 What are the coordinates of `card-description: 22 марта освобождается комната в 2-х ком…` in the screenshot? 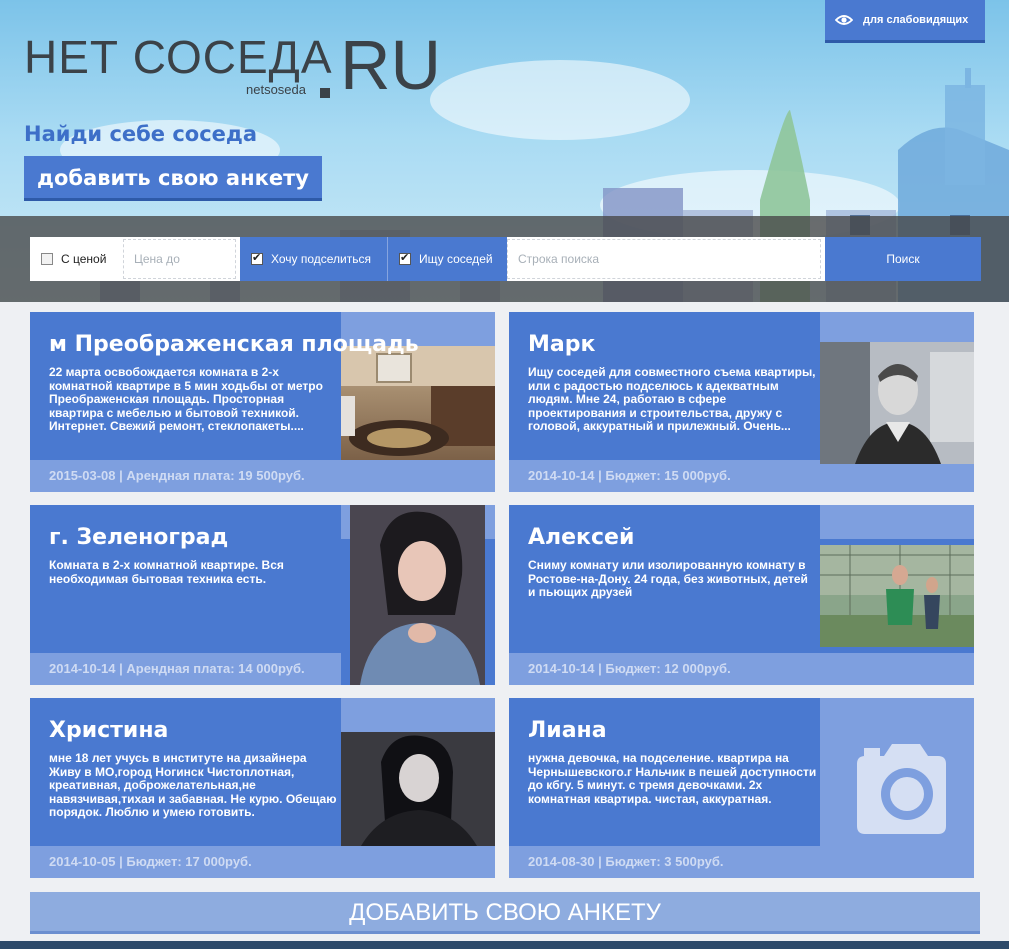 It's located at (186, 399).